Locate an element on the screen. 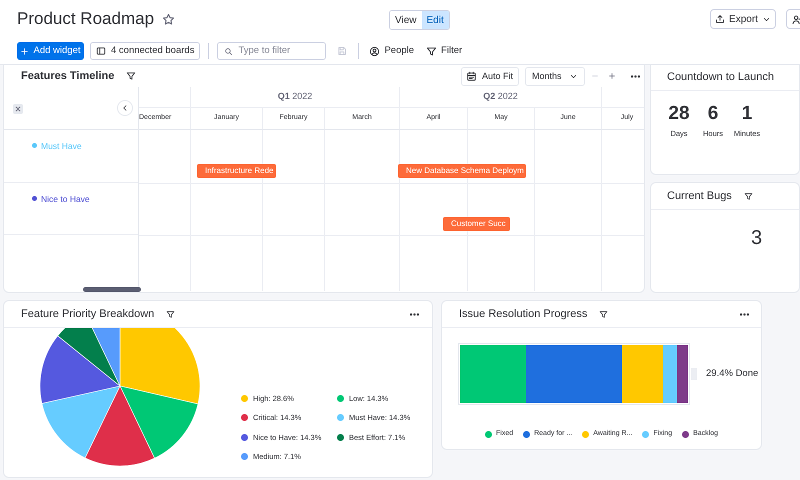 This screenshot has height=480, width=800. auto-fit-button: Auto Fit is located at coordinates (490, 76).